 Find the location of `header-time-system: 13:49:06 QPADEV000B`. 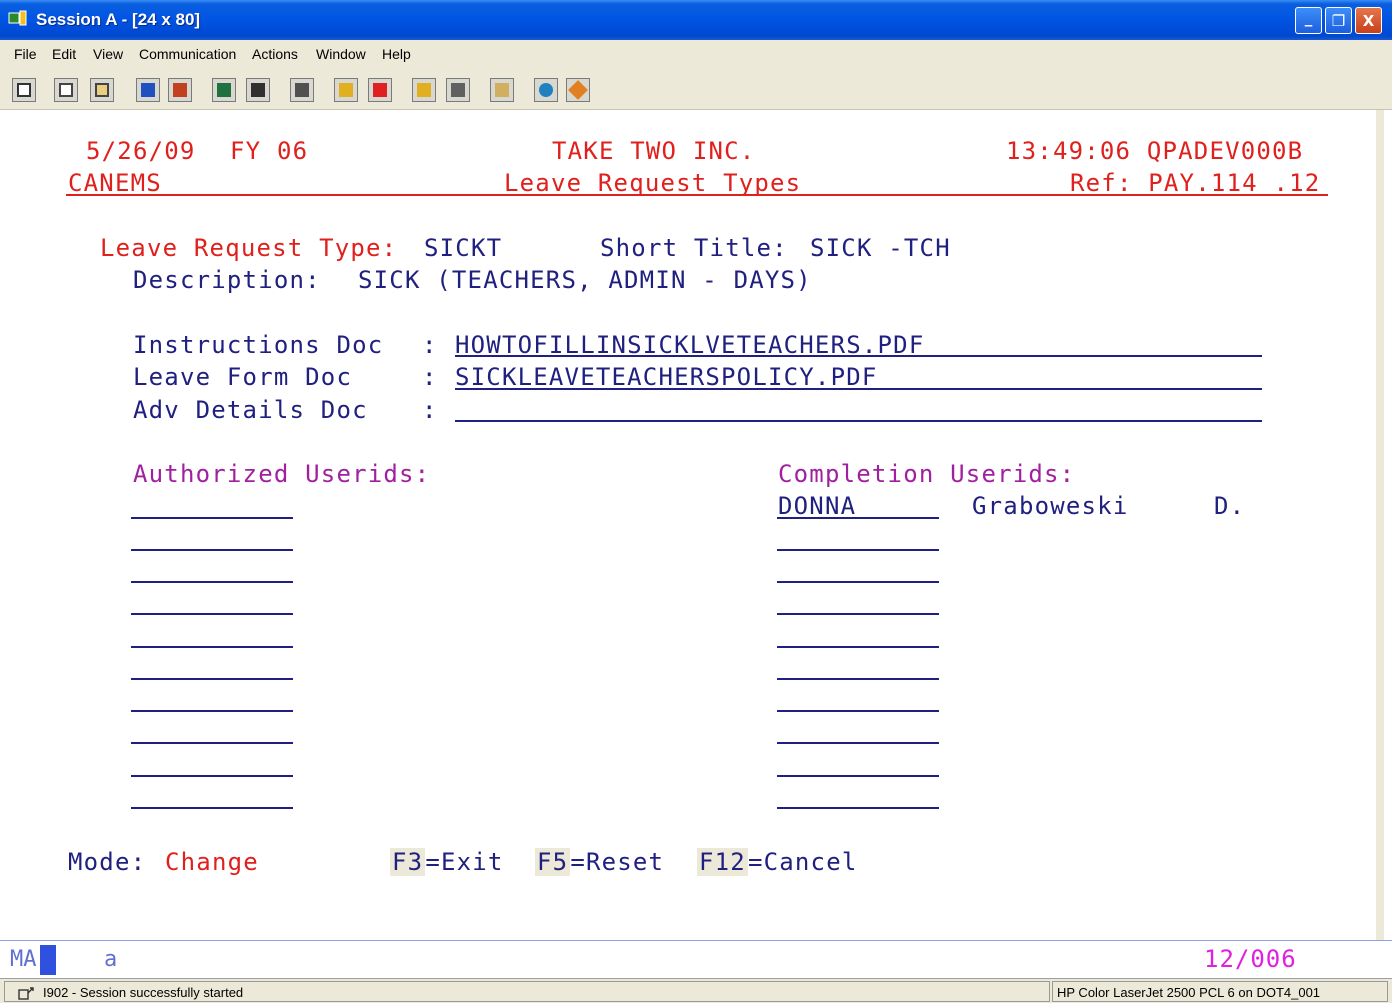

header-time-system: 13:49:06 QPADEV000B is located at coordinates (1155, 151).